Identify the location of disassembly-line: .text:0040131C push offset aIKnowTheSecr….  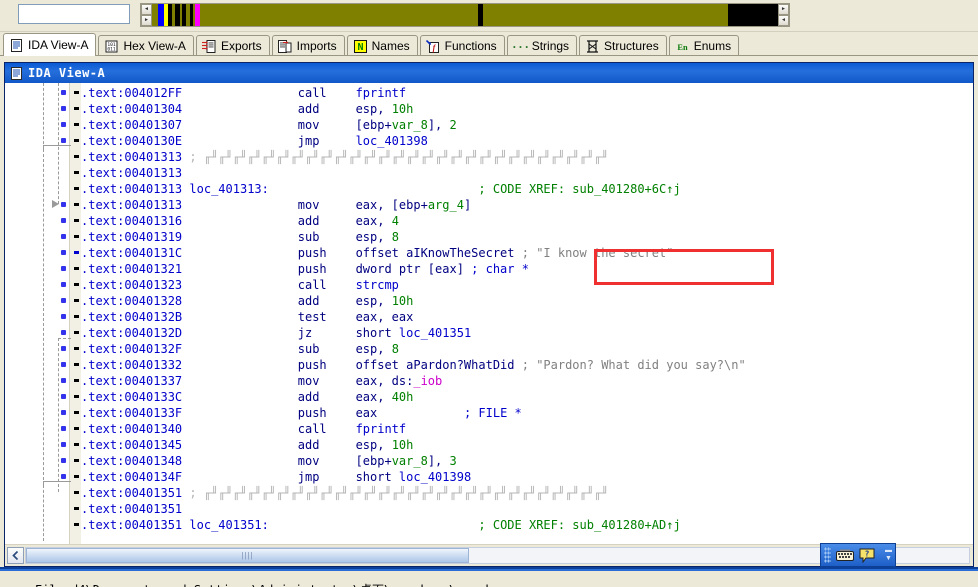
(527, 253).